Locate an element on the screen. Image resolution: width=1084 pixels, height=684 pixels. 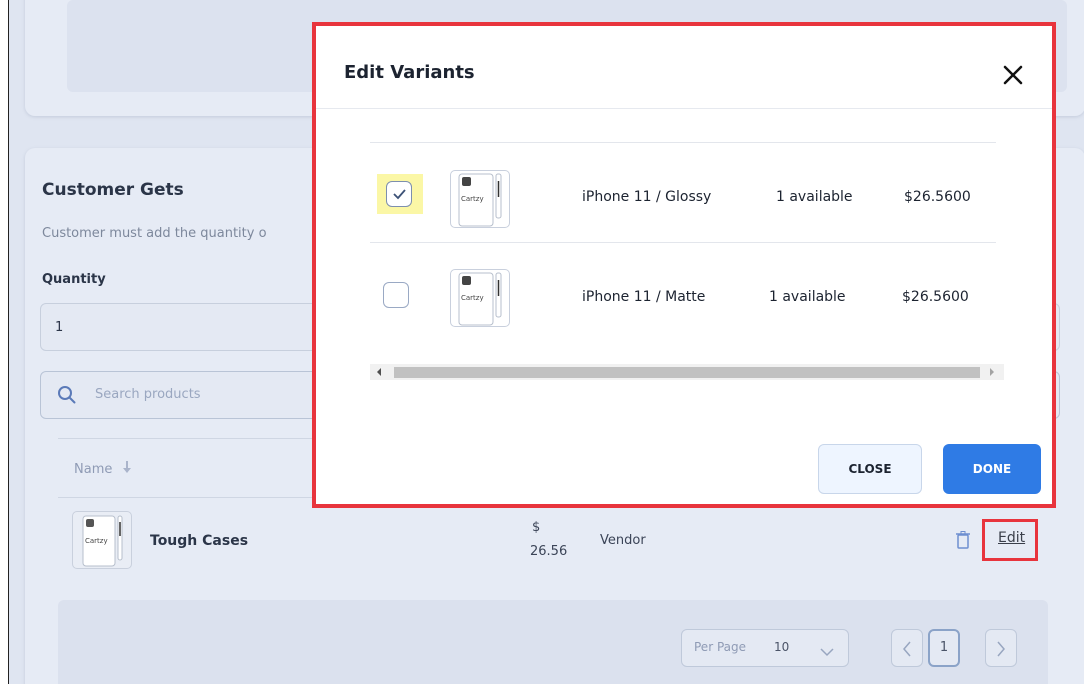
product-name: Tough Cases is located at coordinates (199, 541).